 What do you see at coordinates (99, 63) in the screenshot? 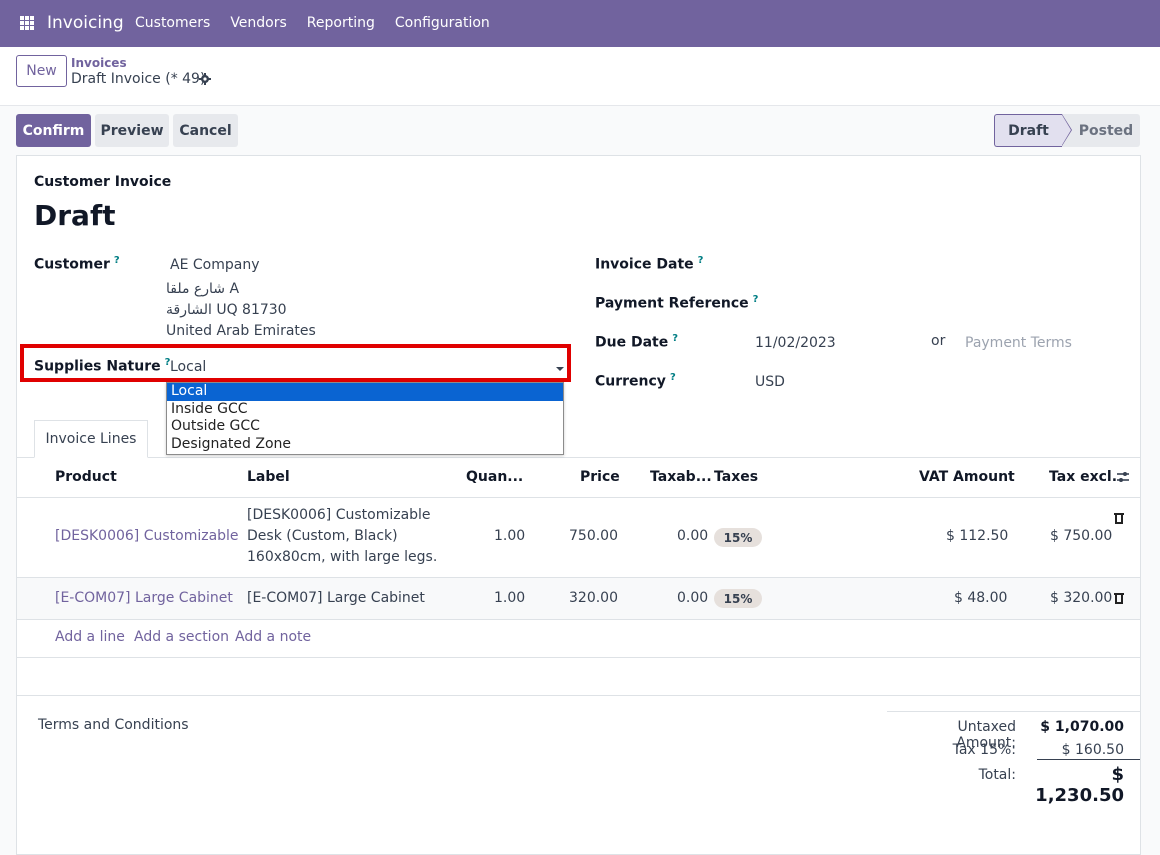
I see `breadcrumb-invoices: Invoices` at bounding box center [99, 63].